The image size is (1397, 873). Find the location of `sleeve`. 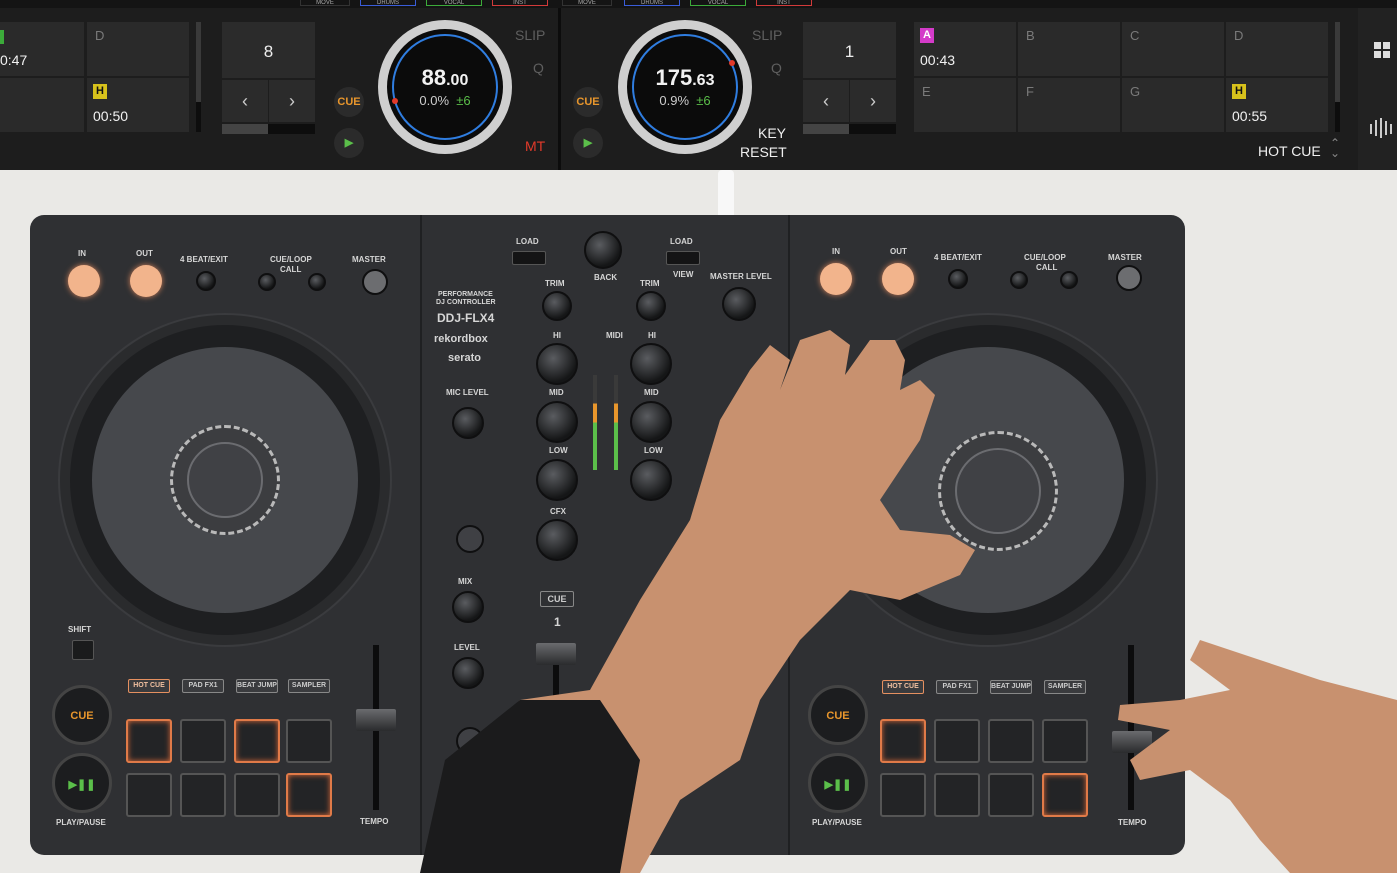

sleeve is located at coordinates (530, 786).